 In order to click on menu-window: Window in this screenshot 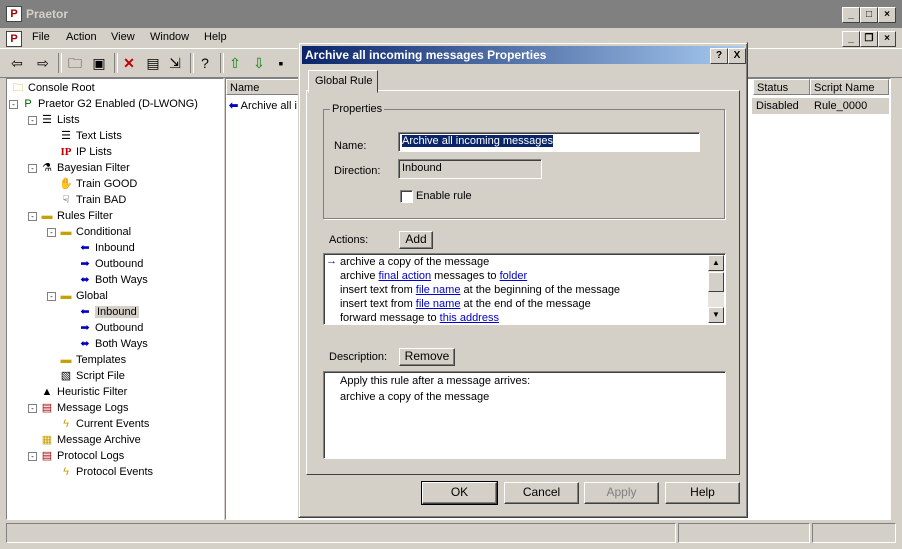, I will do `click(169, 37)`.